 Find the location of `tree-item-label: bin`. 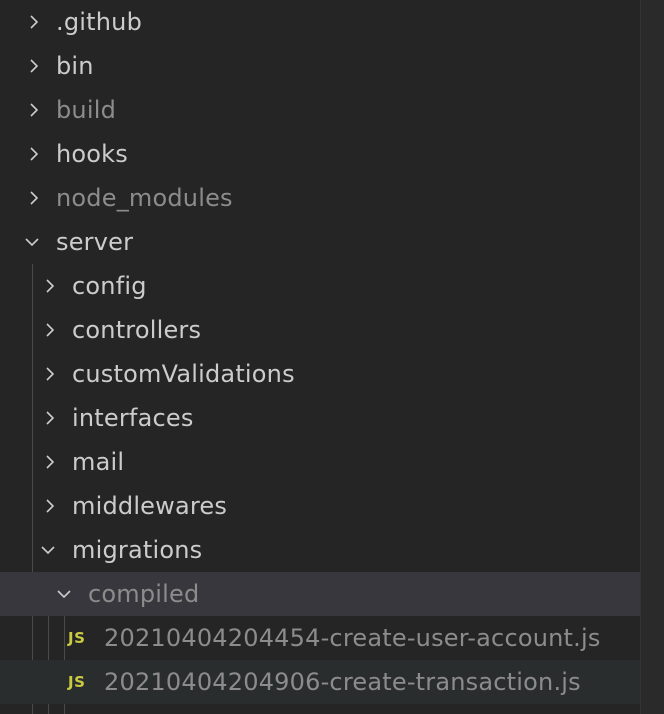

tree-item-label: bin is located at coordinates (75, 66).